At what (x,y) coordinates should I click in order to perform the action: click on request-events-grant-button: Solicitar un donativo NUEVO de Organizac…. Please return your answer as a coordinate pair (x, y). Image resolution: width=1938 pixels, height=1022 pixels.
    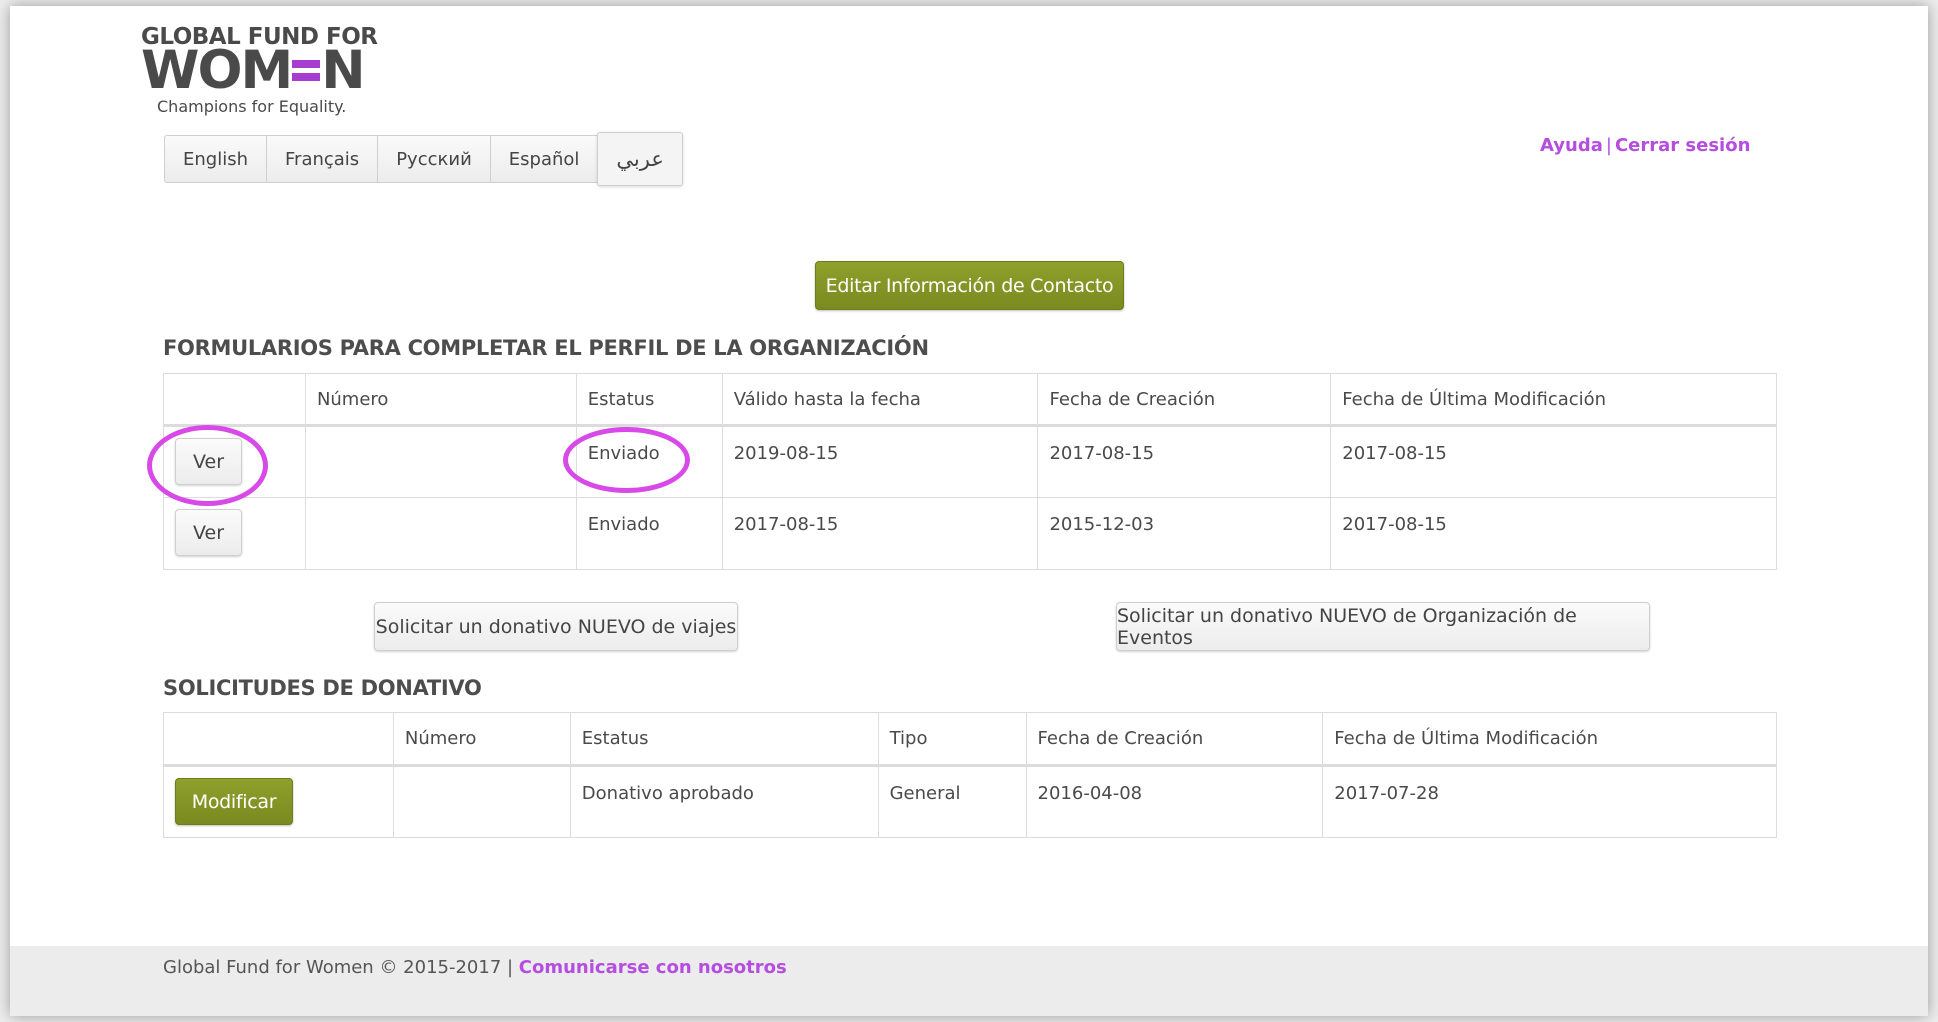
    Looking at the image, I should click on (1383, 626).